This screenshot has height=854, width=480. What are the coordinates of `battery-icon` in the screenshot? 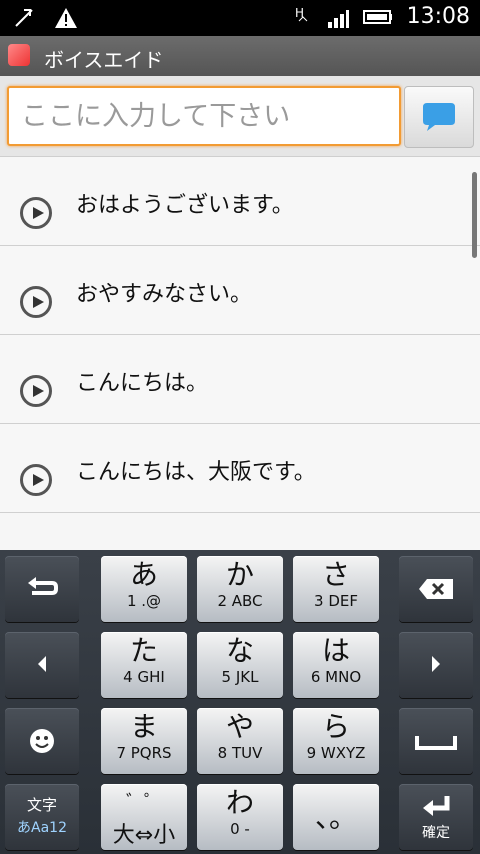 It's located at (377, 16).